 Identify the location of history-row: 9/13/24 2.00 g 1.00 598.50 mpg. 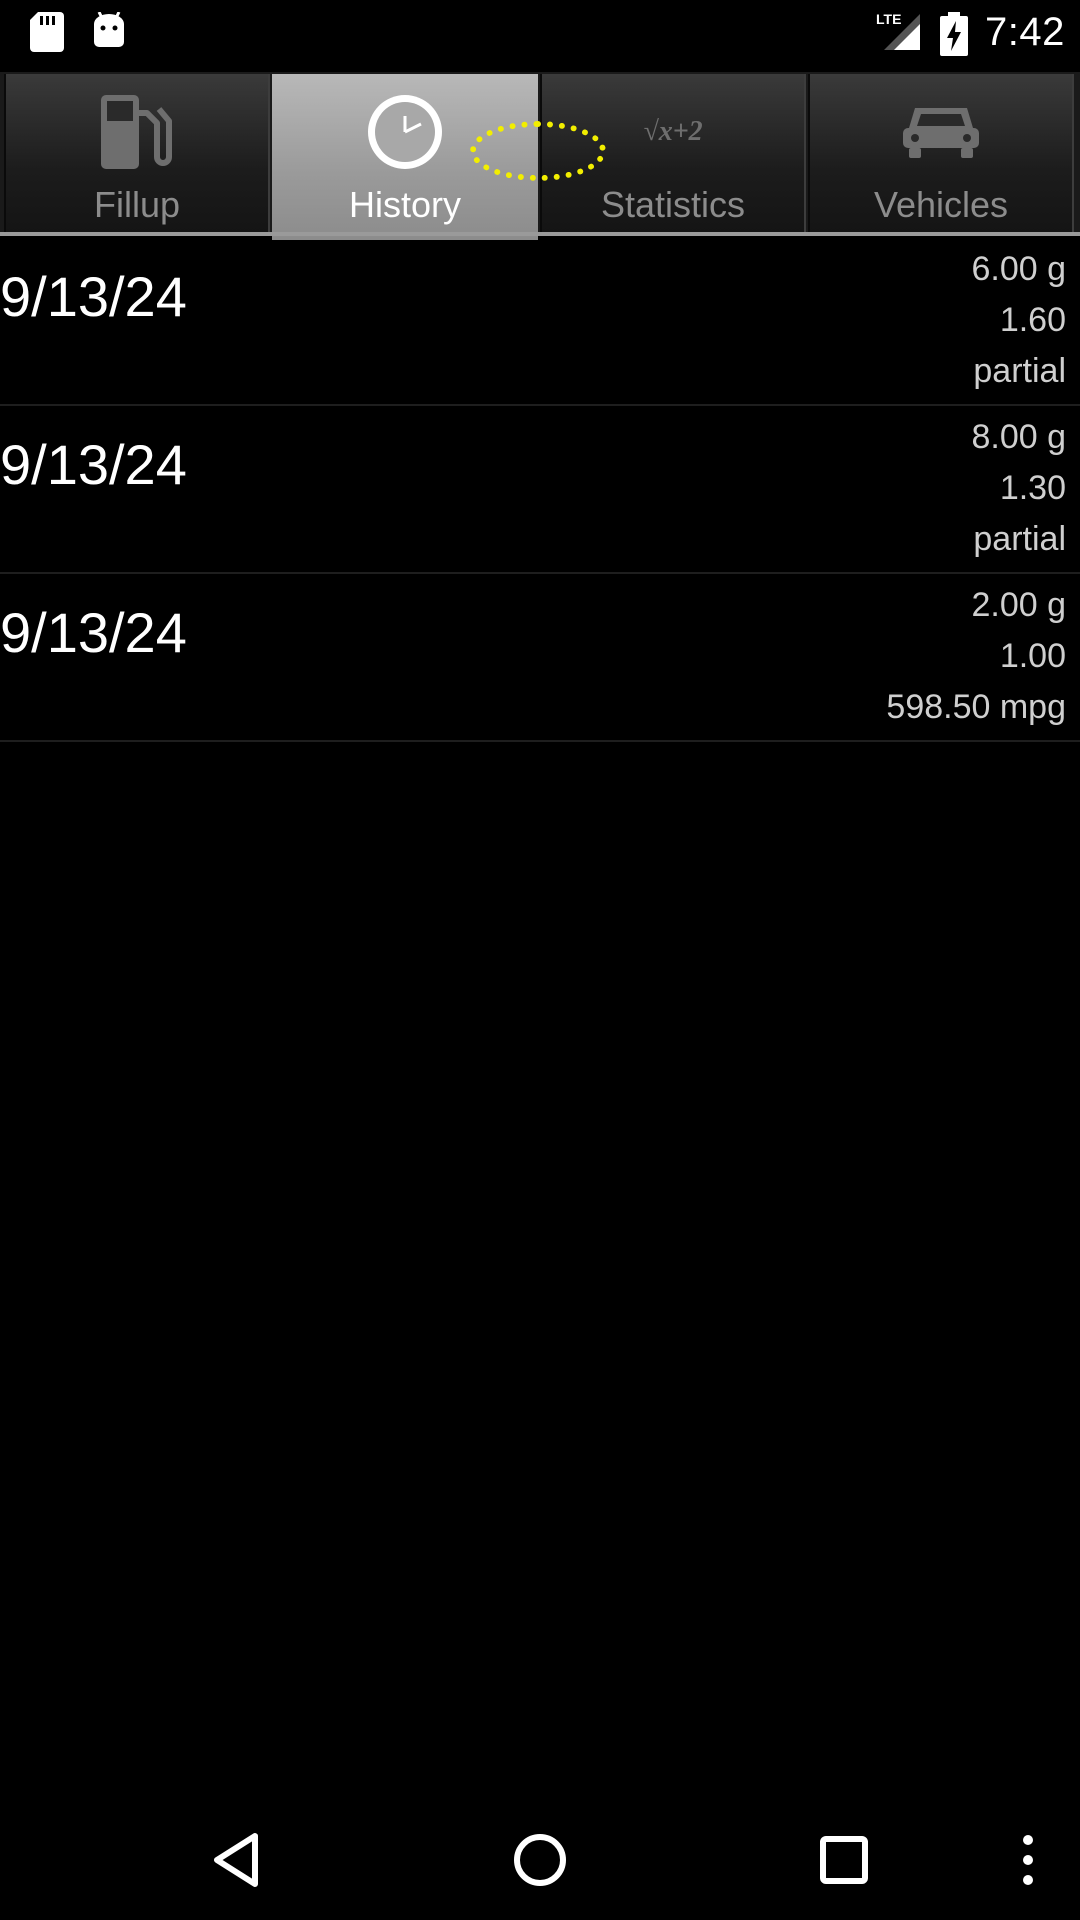
(540, 658).